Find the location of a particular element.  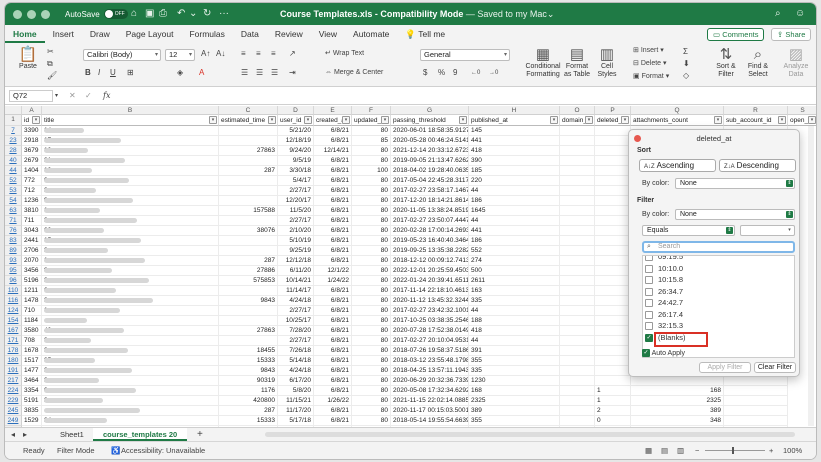

header-cell-updated-at: updated_at ▾ is located at coordinates (371, 120).